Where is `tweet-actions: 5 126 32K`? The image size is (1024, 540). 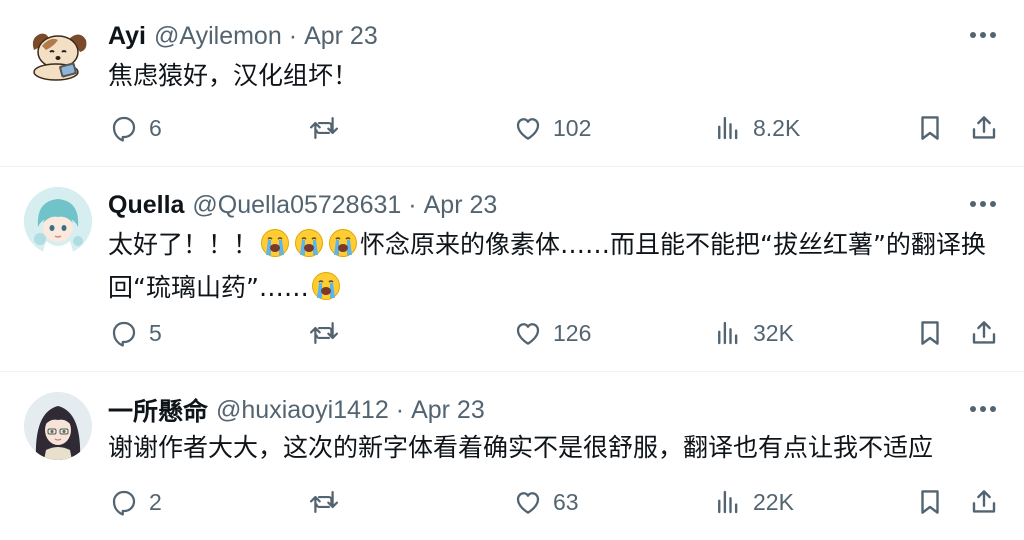 tweet-actions: 5 126 32K is located at coordinates (512, 333).